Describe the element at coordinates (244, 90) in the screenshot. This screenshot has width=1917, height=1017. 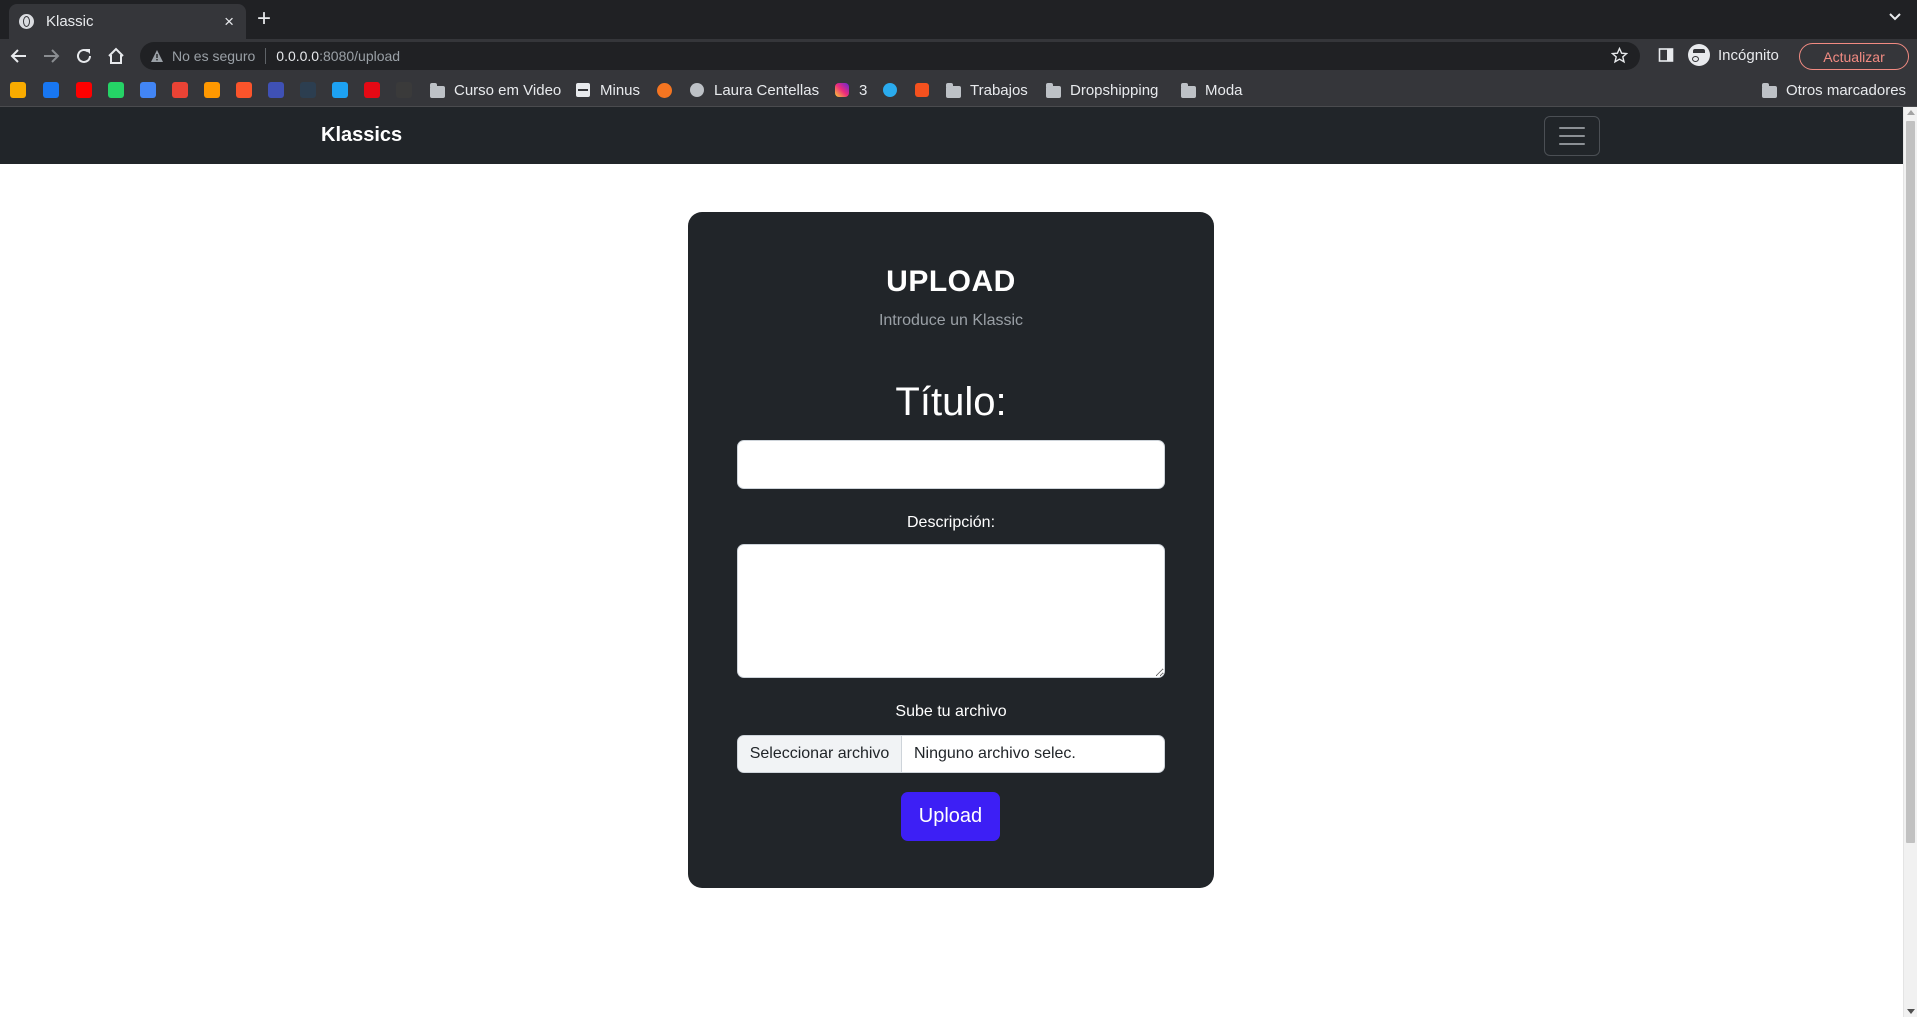
I see `brave-icon` at that location.